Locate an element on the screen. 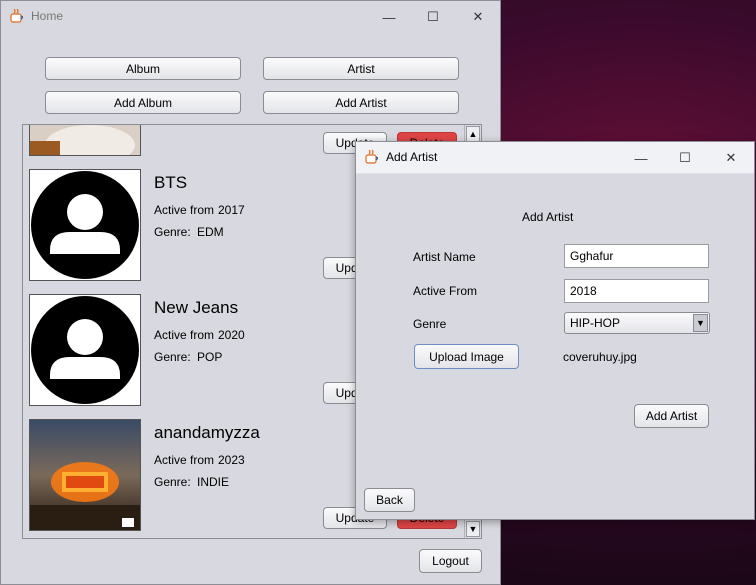  genre-value: POP is located at coordinates (210, 357).